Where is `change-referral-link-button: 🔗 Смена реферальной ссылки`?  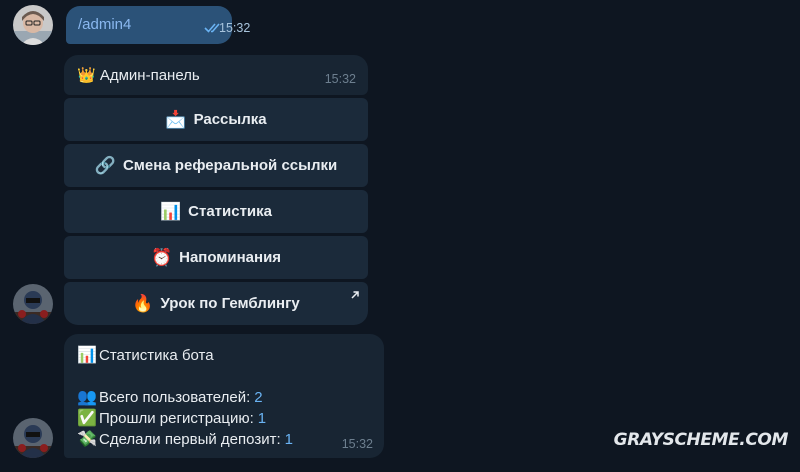 change-referral-link-button: 🔗 Смена реферальной ссылки is located at coordinates (216, 165).